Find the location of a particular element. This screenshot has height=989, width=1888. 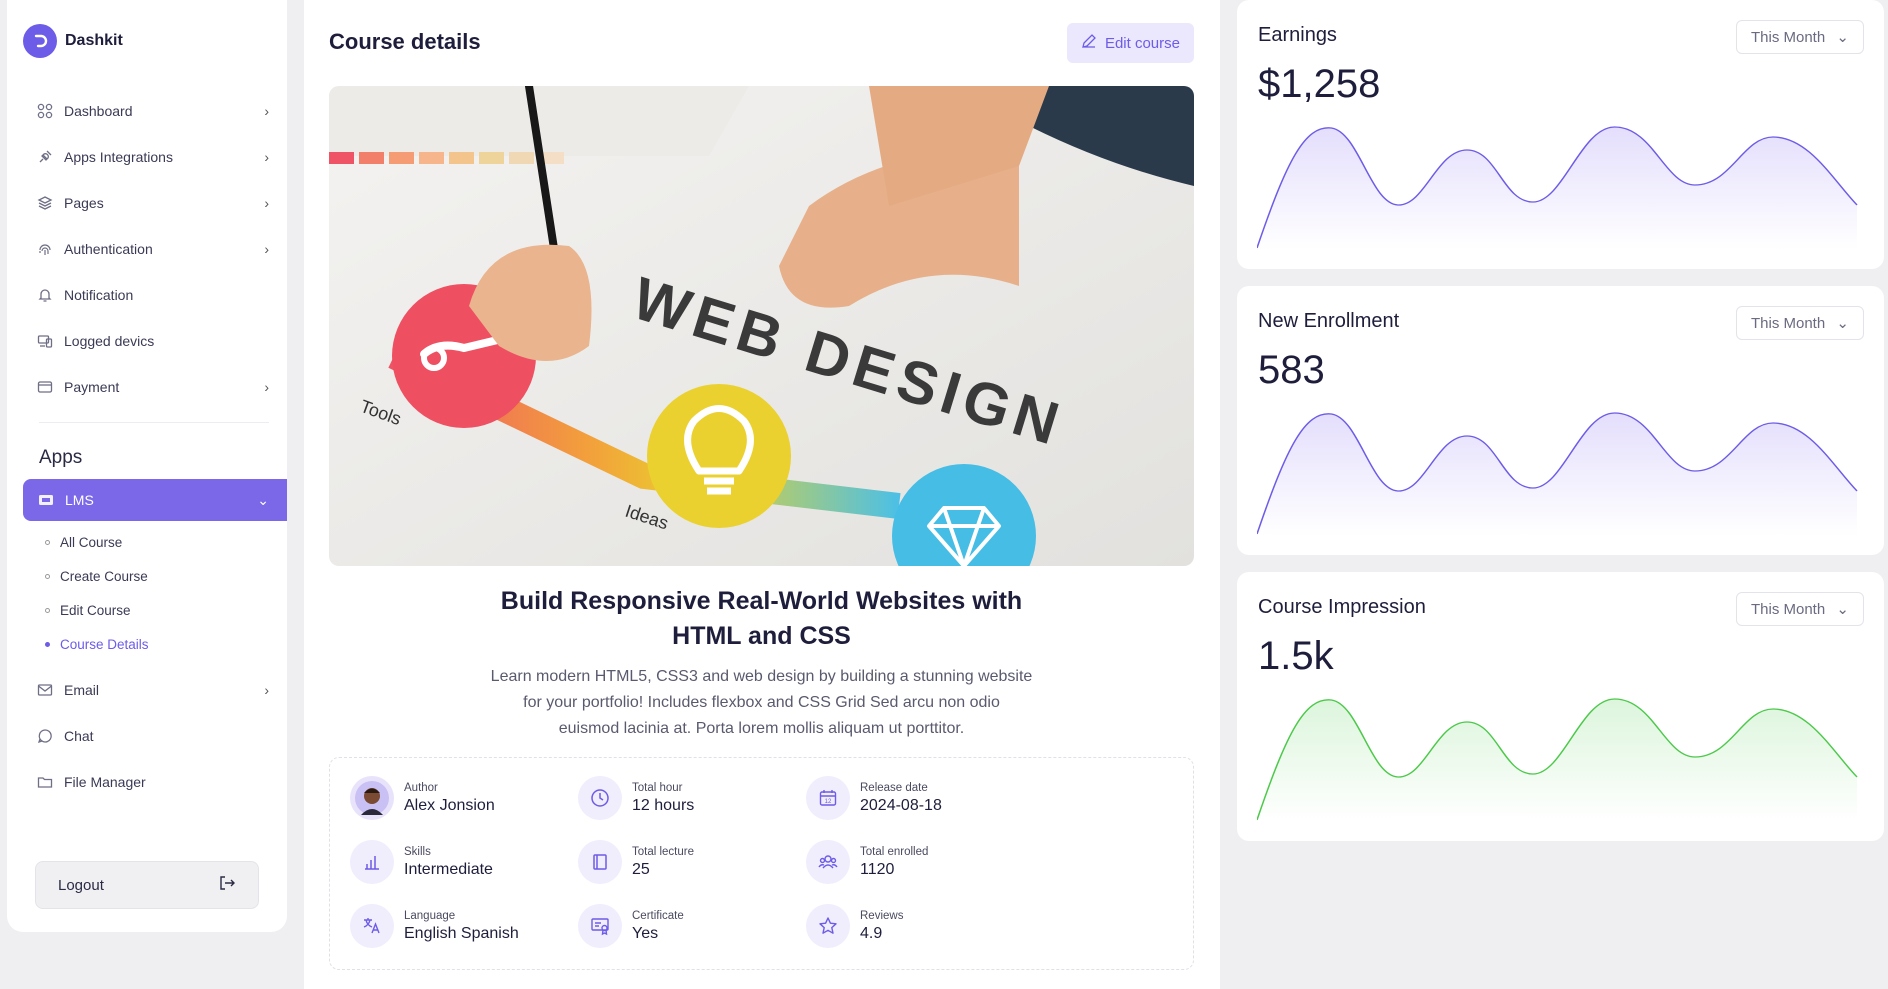

edit-course-button: Edit course is located at coordinates (1130, 43).